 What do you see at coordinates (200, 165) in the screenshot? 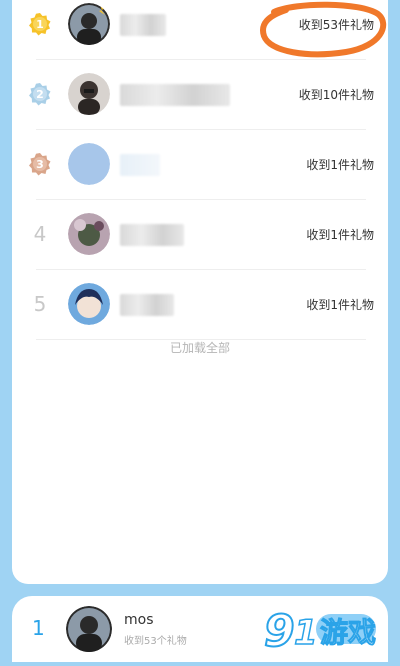
I see `ranking-row: 3 收到1件礼物` at bounding box center [200, 165].